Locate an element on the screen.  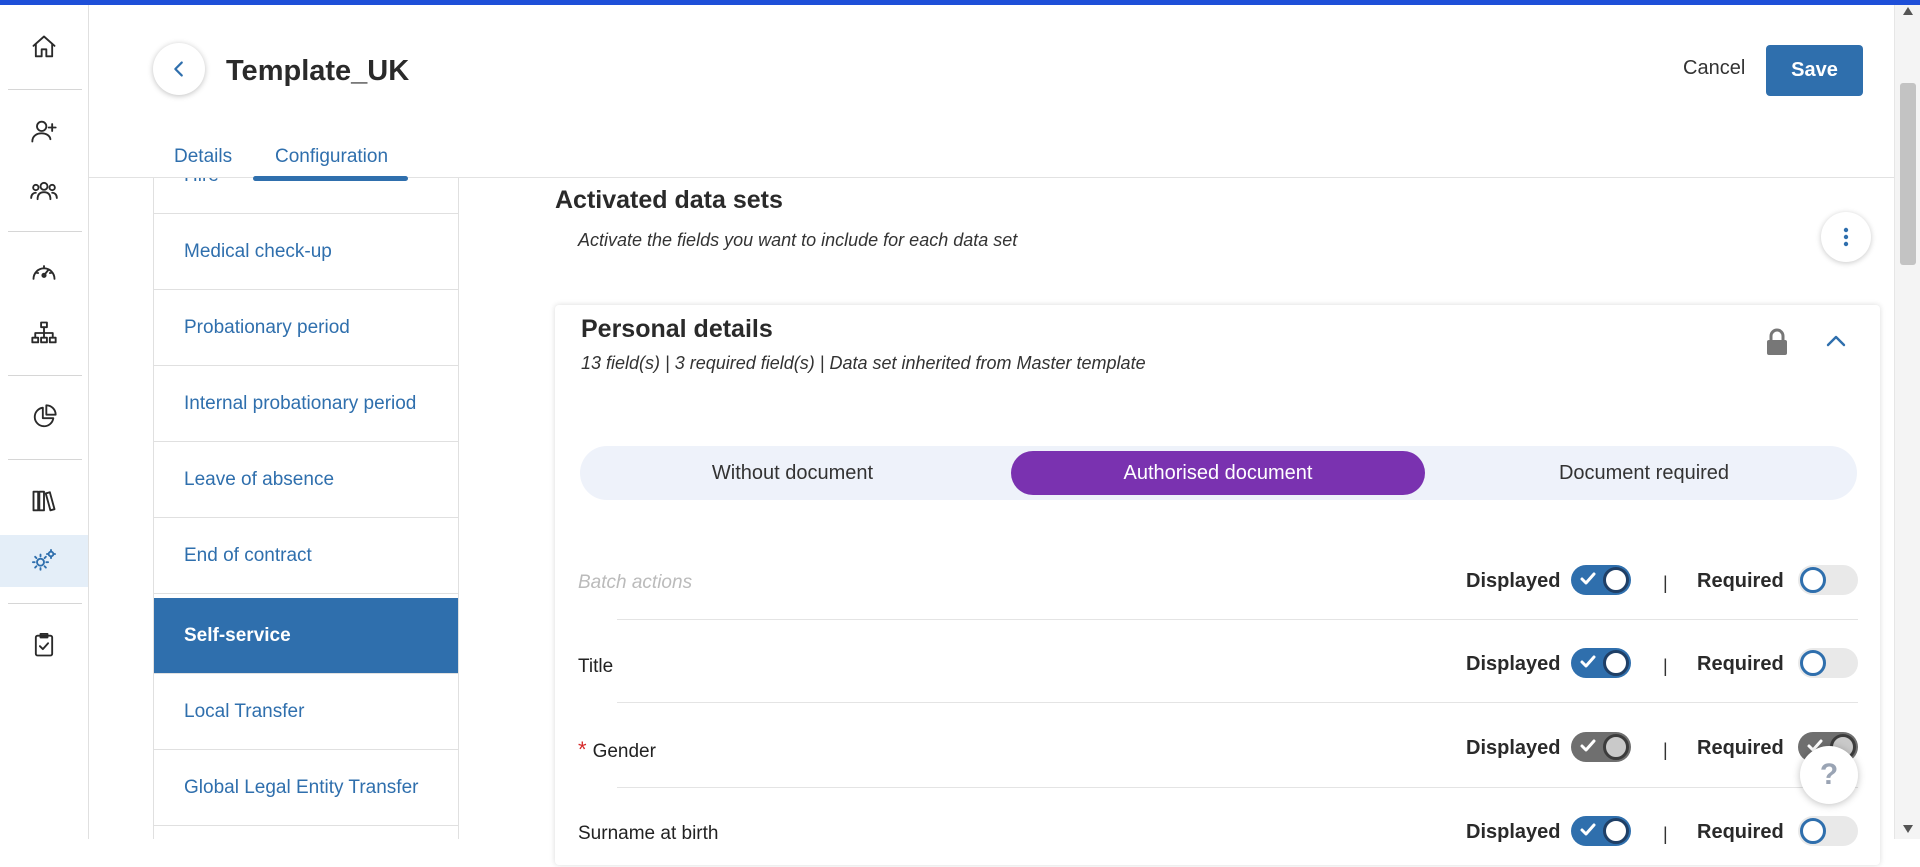
required-marker: * is located at coordinates (582, 749).